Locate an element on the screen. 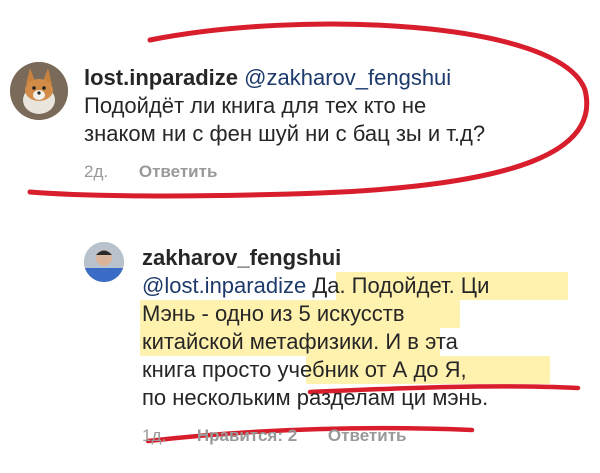  likes-count: Нравится: 2 is located at coordinates (247, 435).